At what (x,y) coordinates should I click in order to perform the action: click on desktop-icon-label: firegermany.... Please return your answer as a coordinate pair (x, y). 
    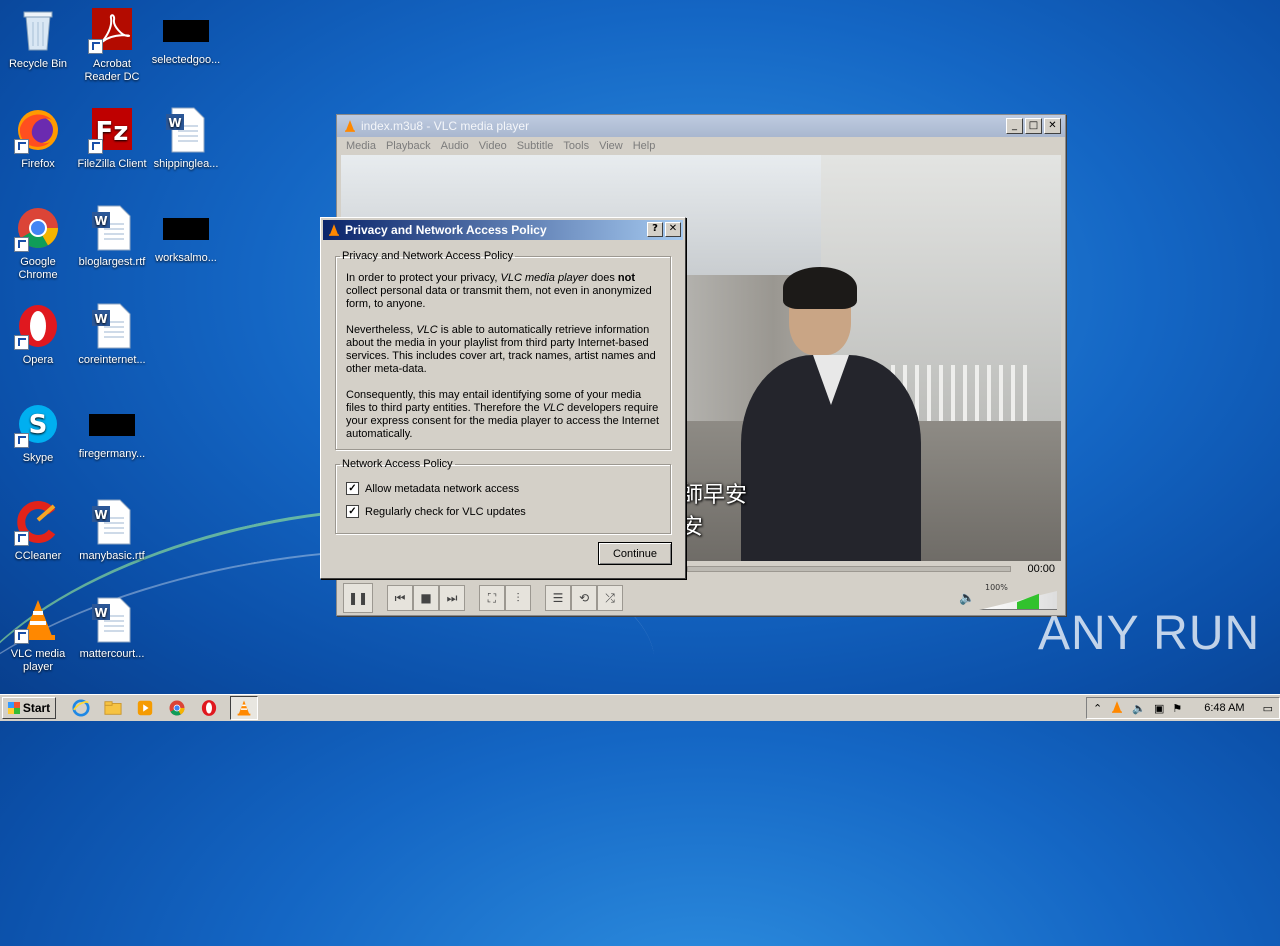
    Looking at the image, I should click on (112, 454).